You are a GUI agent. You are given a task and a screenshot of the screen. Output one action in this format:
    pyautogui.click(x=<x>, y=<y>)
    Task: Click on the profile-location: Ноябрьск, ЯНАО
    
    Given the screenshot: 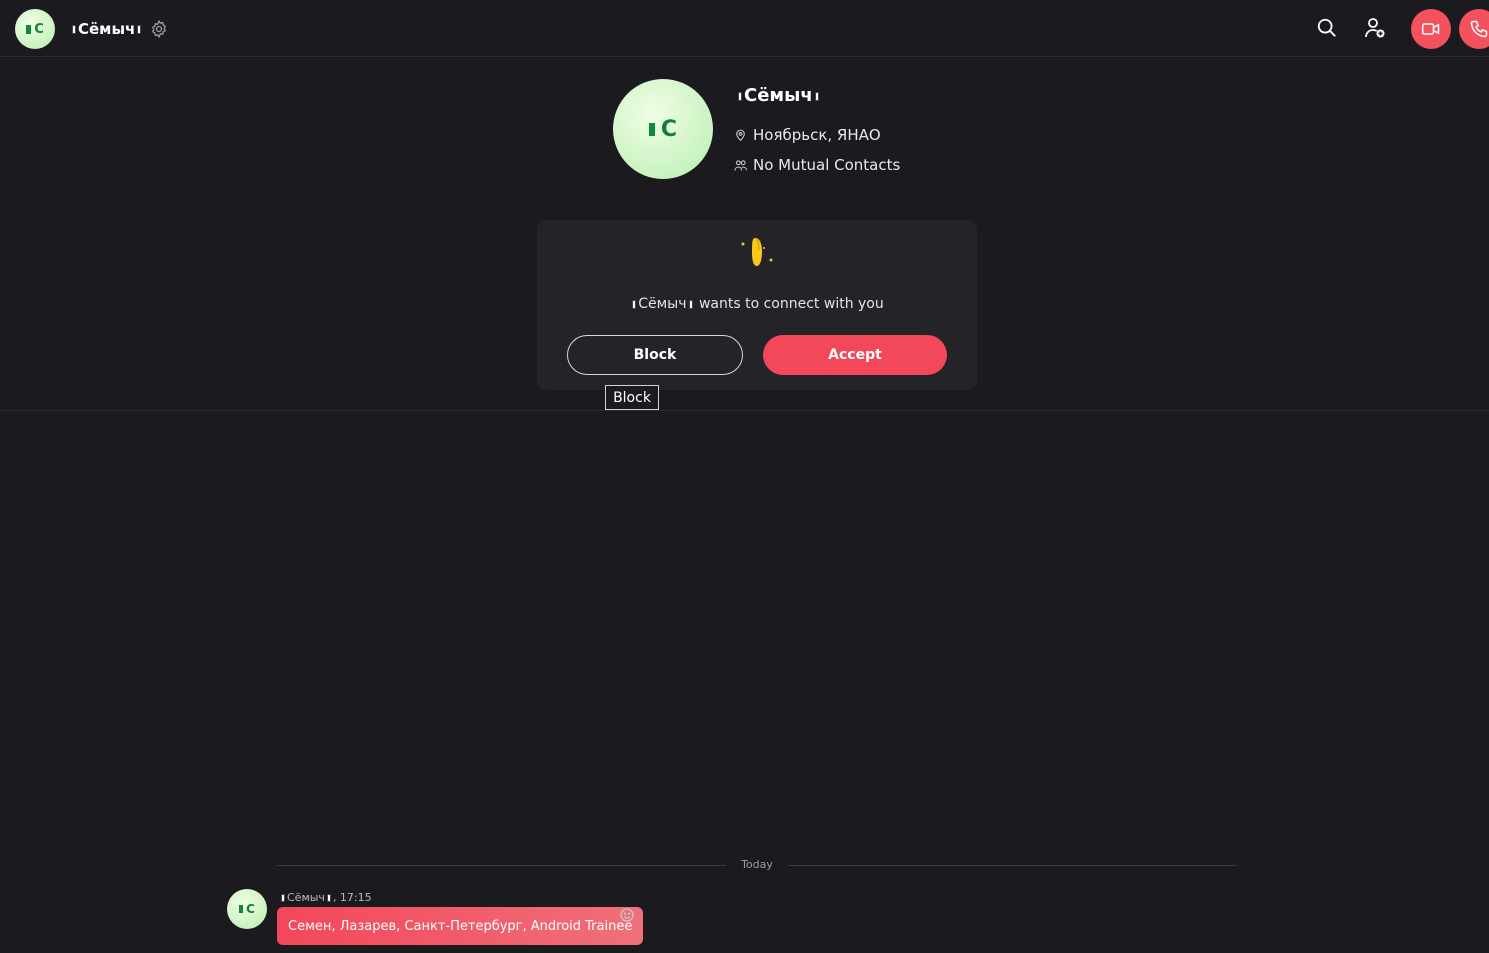 What is the action you would take?
    pyautogui.click(x=807, y=135)
    